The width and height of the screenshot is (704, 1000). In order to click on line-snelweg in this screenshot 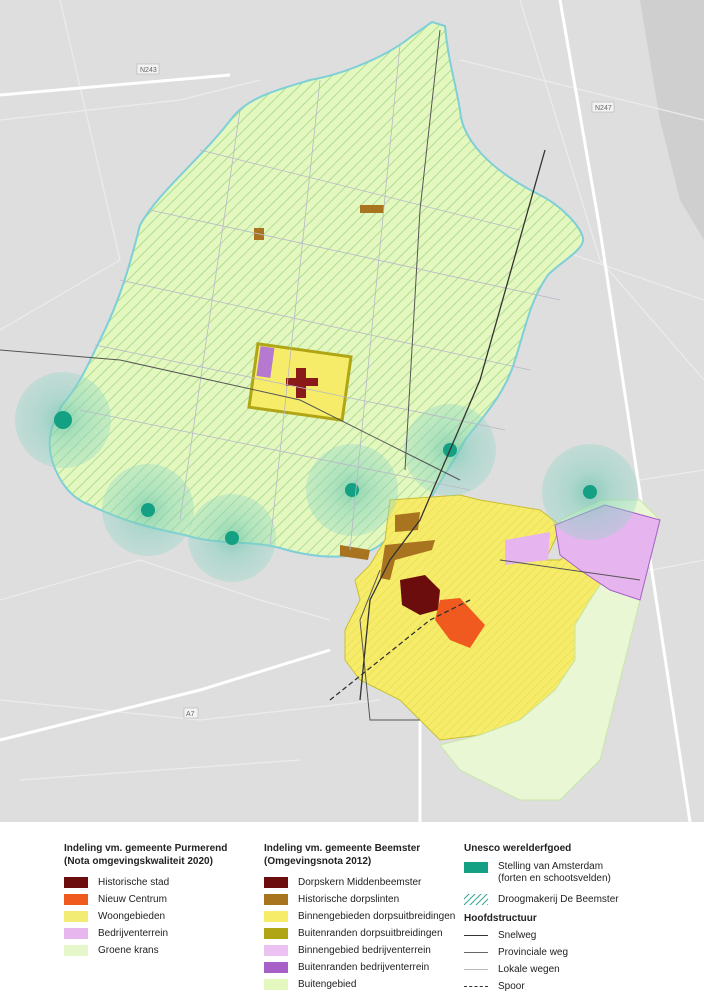, I will do `click(476, 935)`.